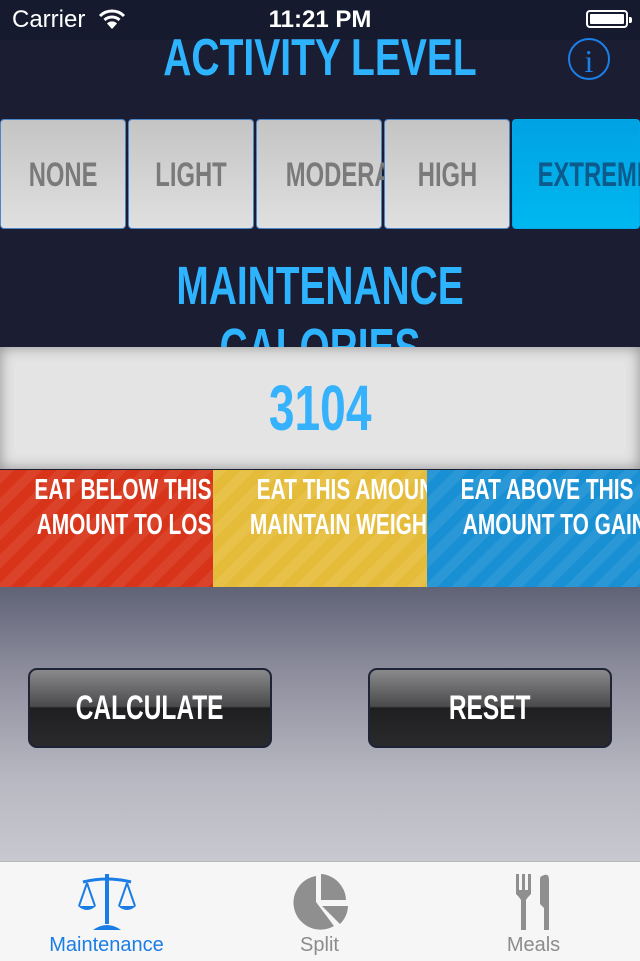 Image resolution: width=640 pixels, height=961 pixels. I want to click on calorie-value: 3104, so click(320, 408).